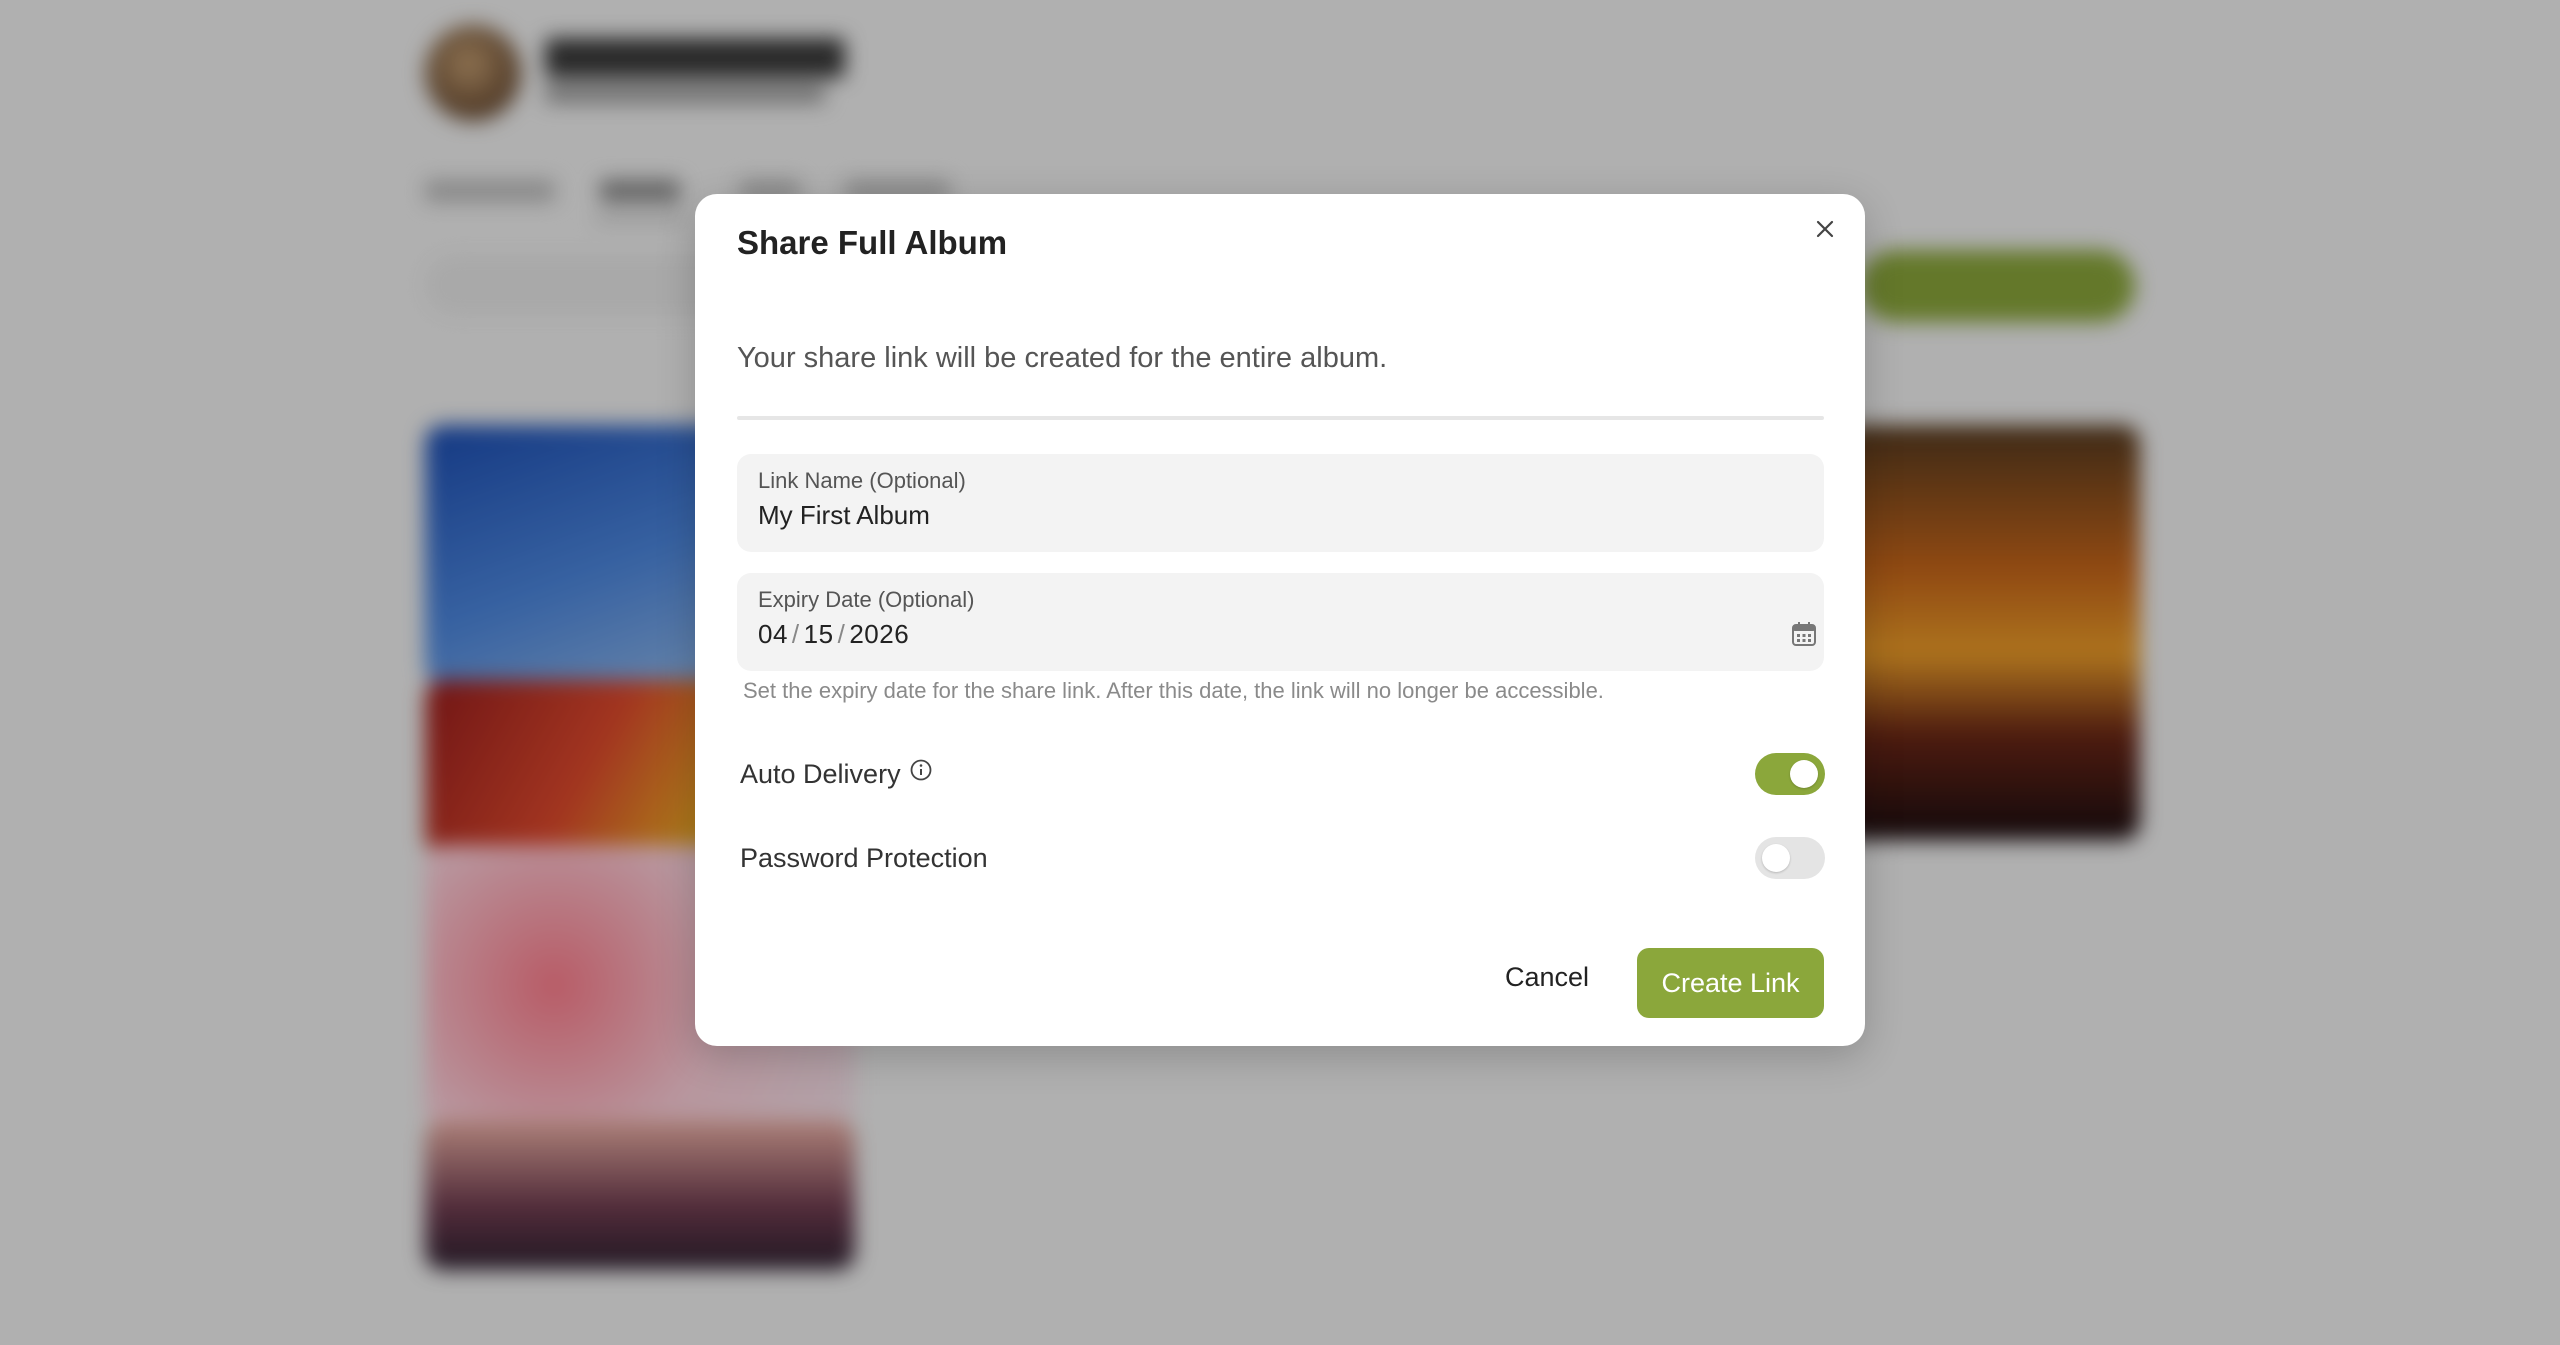 The width and height of the screenshot is (2560, 1345). What do you see at coordinates (1730, 983) in the screenshot?
I see `create-link-button: Create Link` at bounding box center [1730, 983].